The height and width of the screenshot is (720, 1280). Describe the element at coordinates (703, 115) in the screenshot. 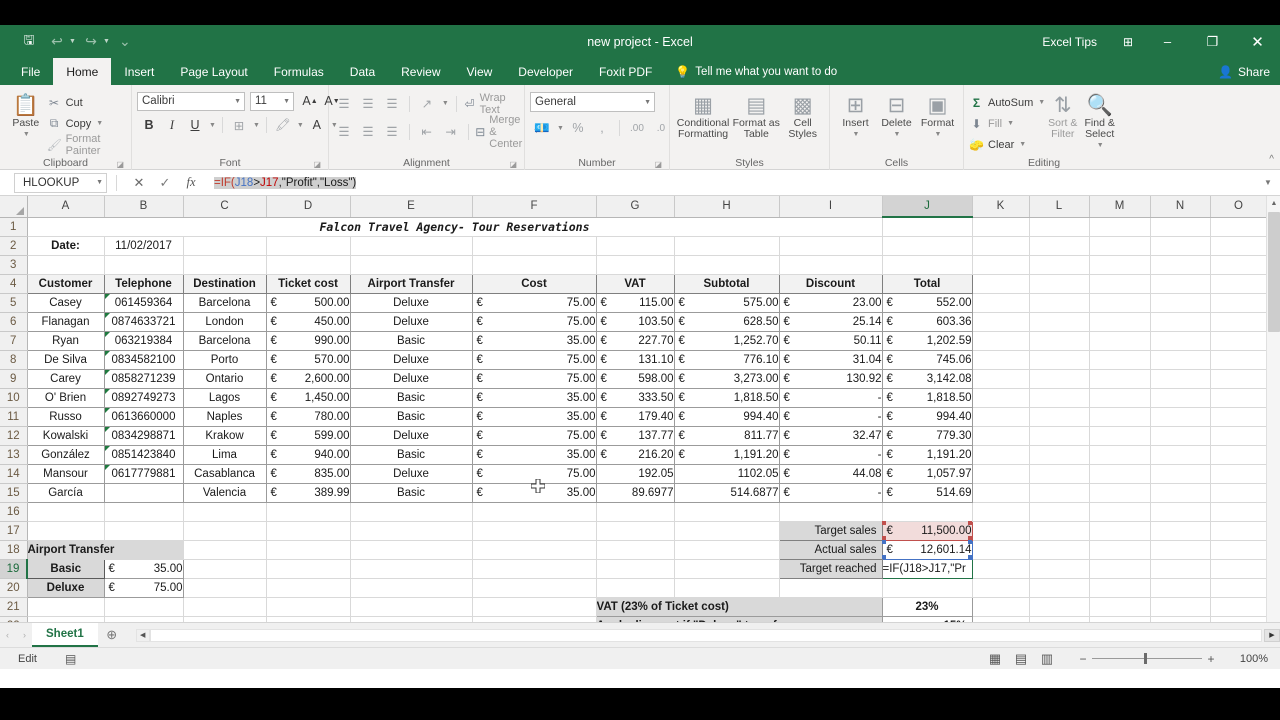

I see `conditional-formatting-button: ▦ Conditional Formatting` at that location.